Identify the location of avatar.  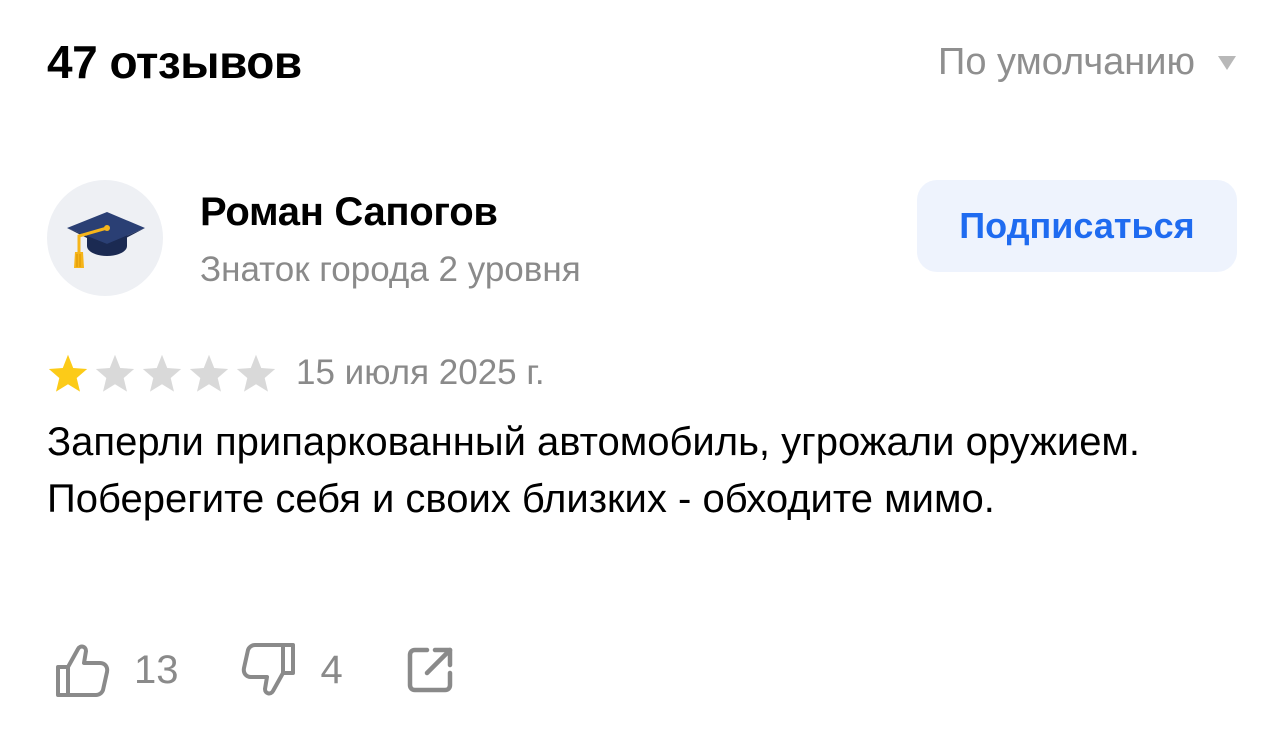
(105, 238).